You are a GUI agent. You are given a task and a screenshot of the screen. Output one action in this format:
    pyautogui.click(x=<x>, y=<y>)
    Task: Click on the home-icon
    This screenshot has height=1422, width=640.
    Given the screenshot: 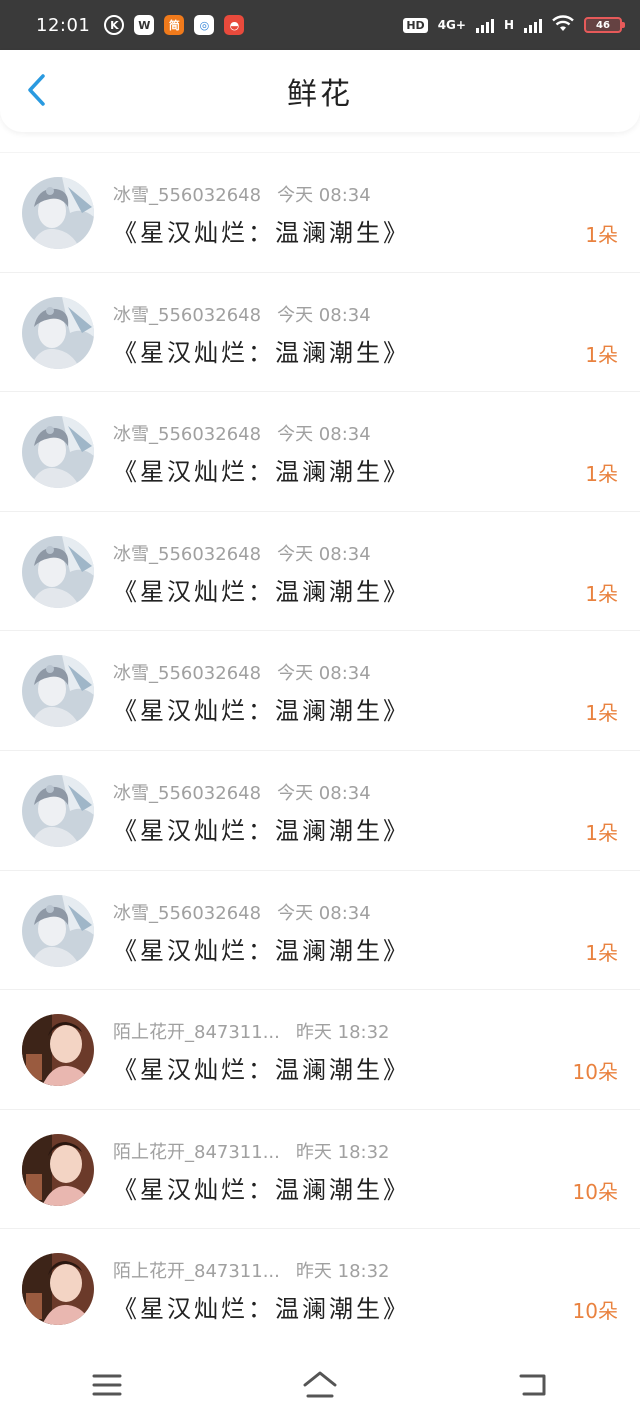 What is the action you would take?
    pyautogui.click(x=320, y=1384)
    